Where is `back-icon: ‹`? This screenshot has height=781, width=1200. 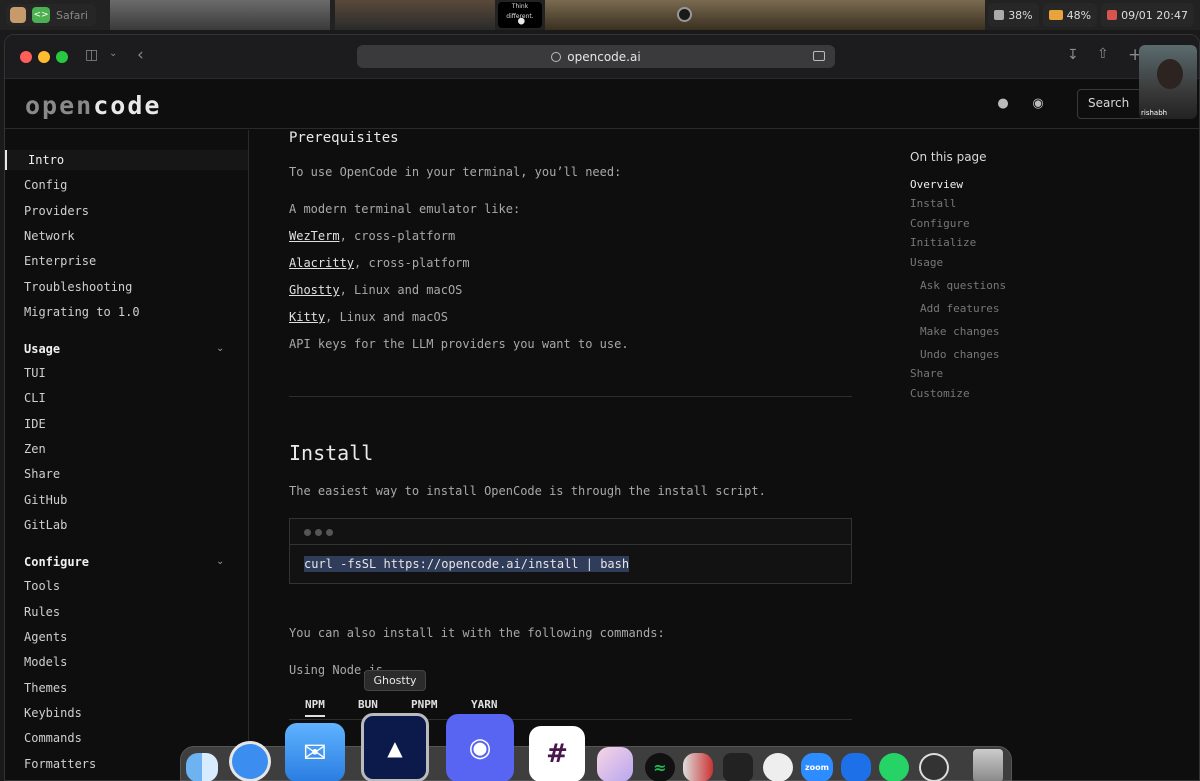
back-icon: ‹ is located at coordinates (140, 55).